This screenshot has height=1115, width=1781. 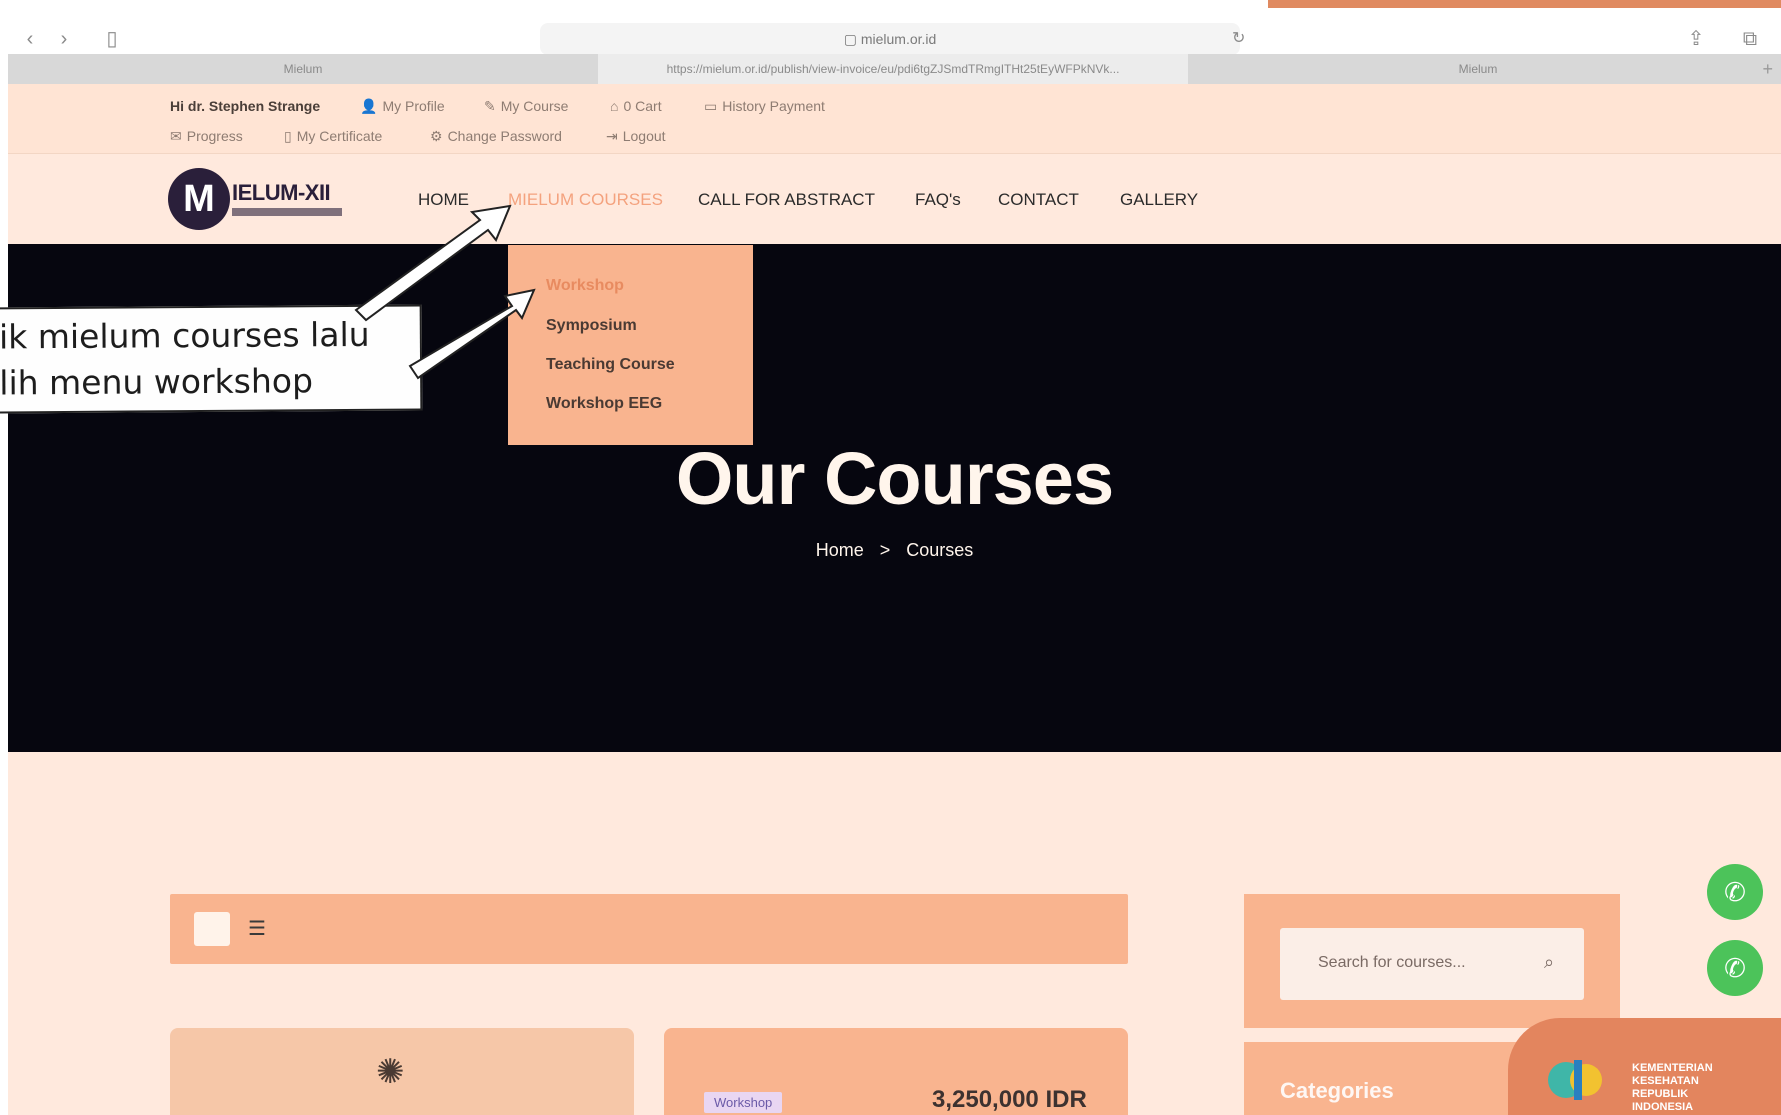 What do you see at coordinates (472, 334) in the screenshot?
I see `arrow-to-workshop` at bounding box center [472, 334].